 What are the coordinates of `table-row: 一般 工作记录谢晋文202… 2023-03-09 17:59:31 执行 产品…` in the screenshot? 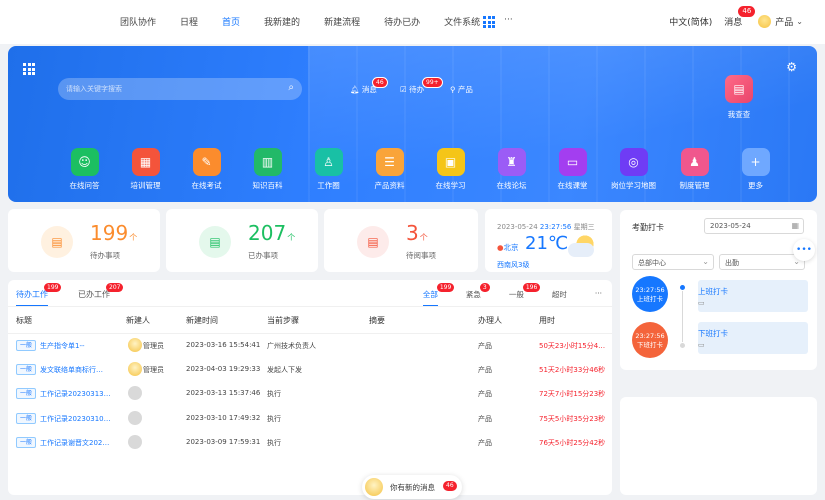 It's located at (310, 442).